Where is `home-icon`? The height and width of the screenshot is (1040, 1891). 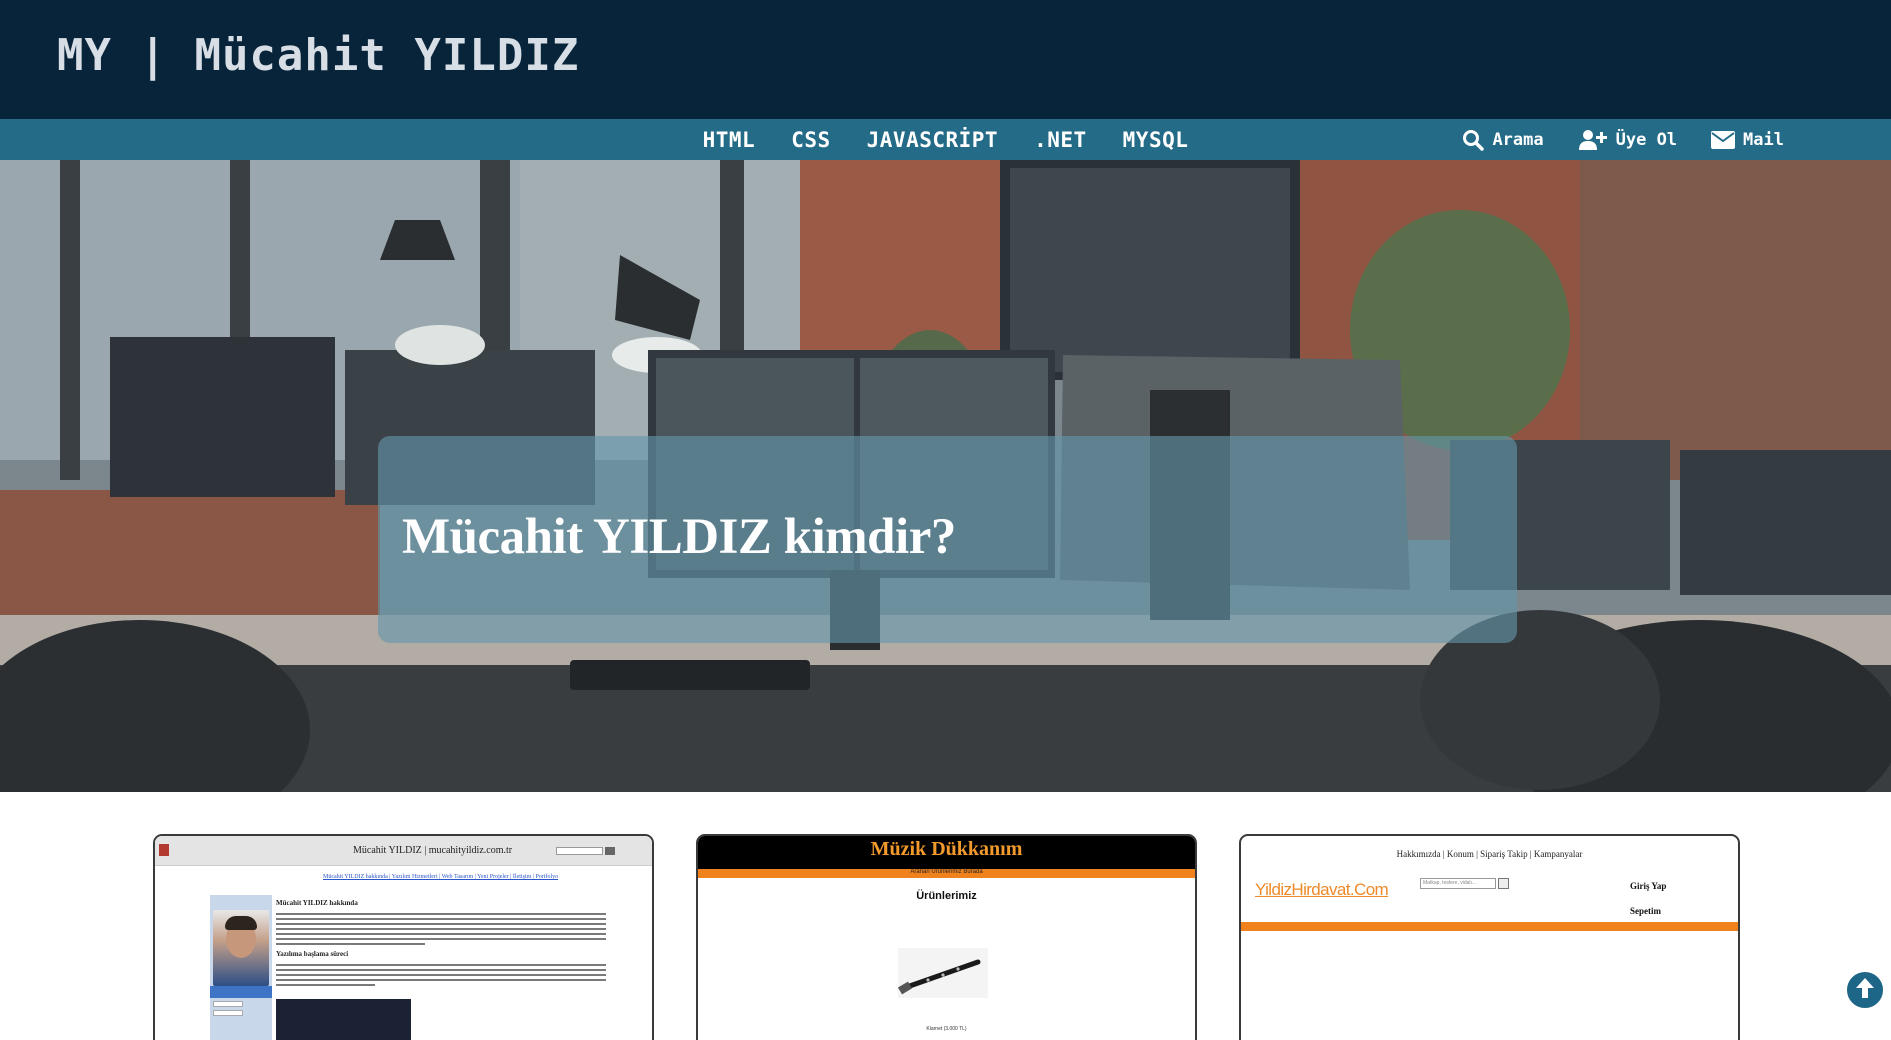
home-icon is located at coordinates (164, 850).